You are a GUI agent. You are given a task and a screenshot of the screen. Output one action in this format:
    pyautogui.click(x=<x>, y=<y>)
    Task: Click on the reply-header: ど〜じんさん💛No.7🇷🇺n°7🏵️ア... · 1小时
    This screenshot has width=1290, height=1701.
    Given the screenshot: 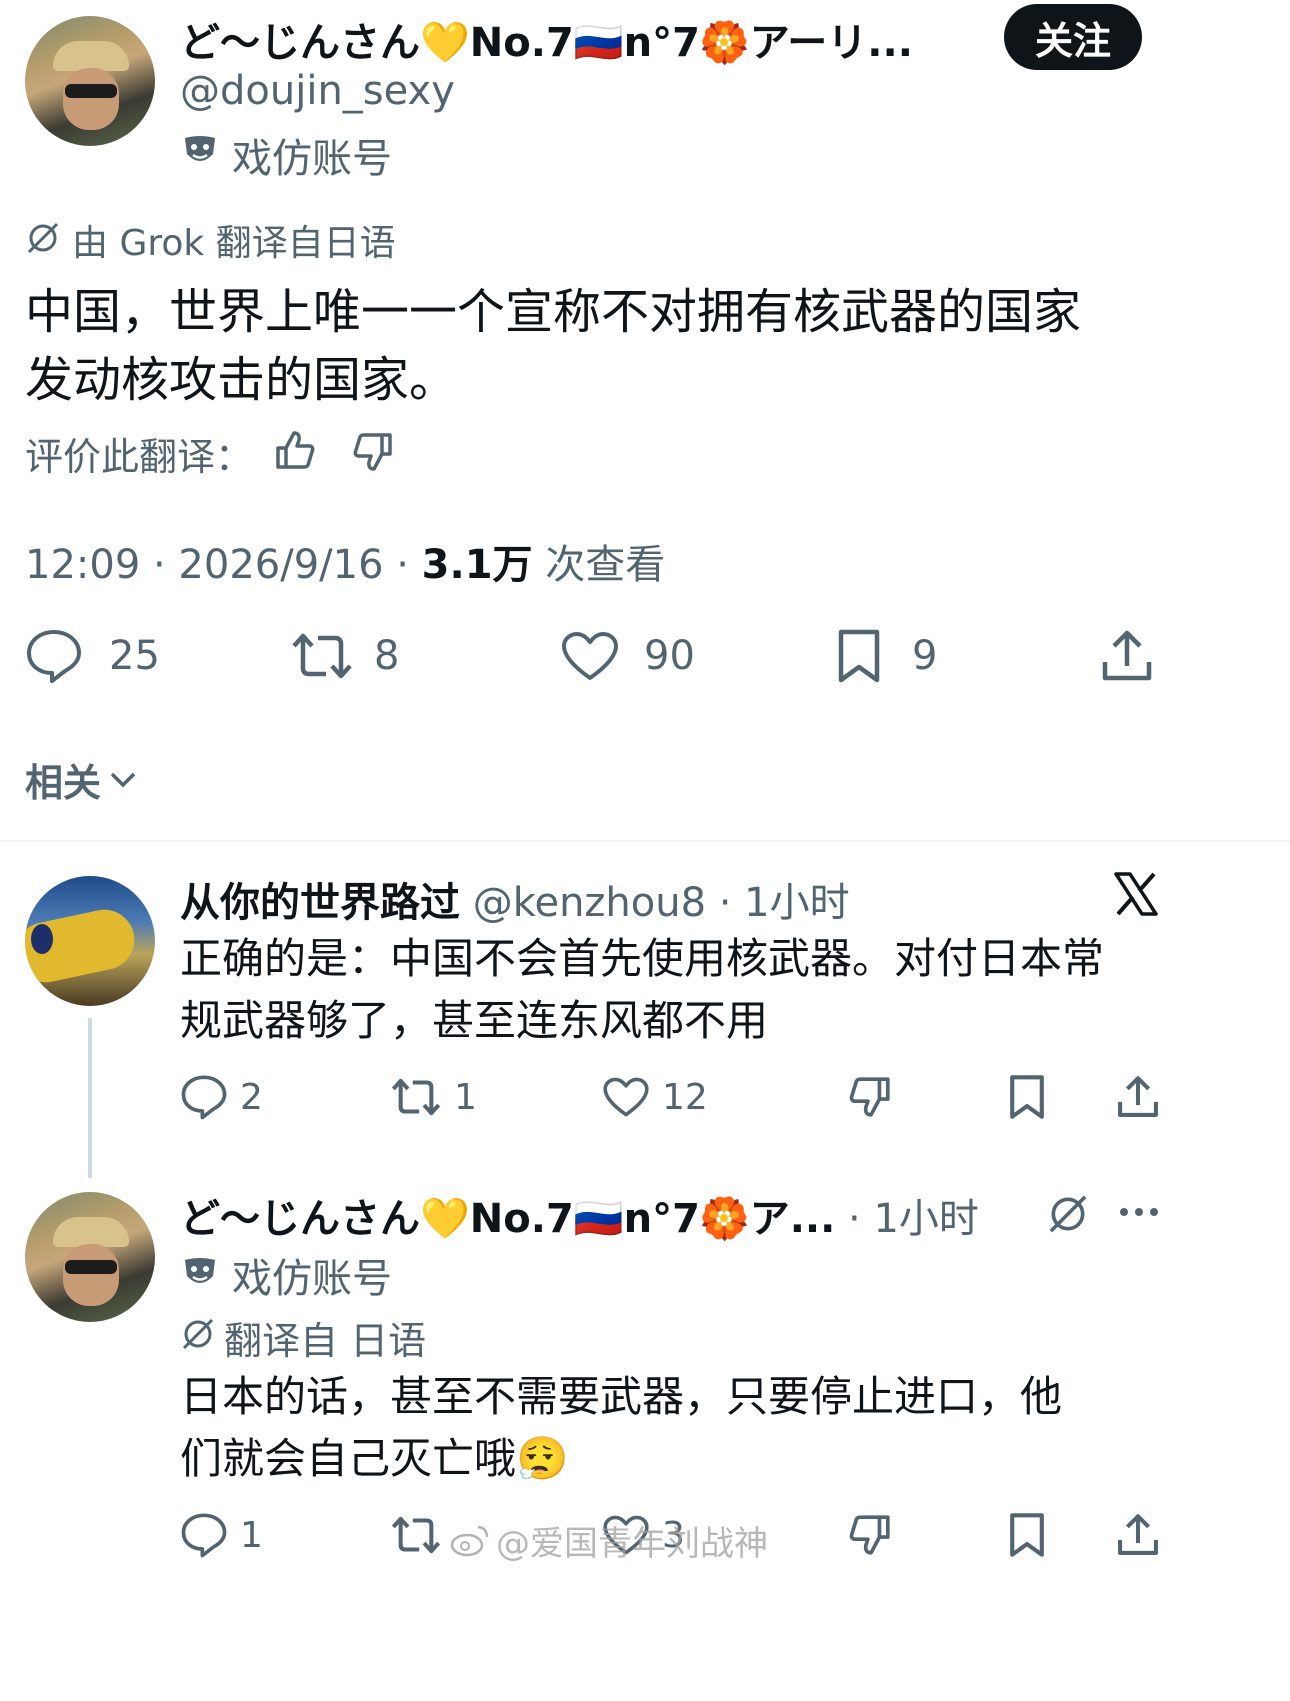 What is the action you would take?
    pyautogui.click(x=579, y=1215)
    